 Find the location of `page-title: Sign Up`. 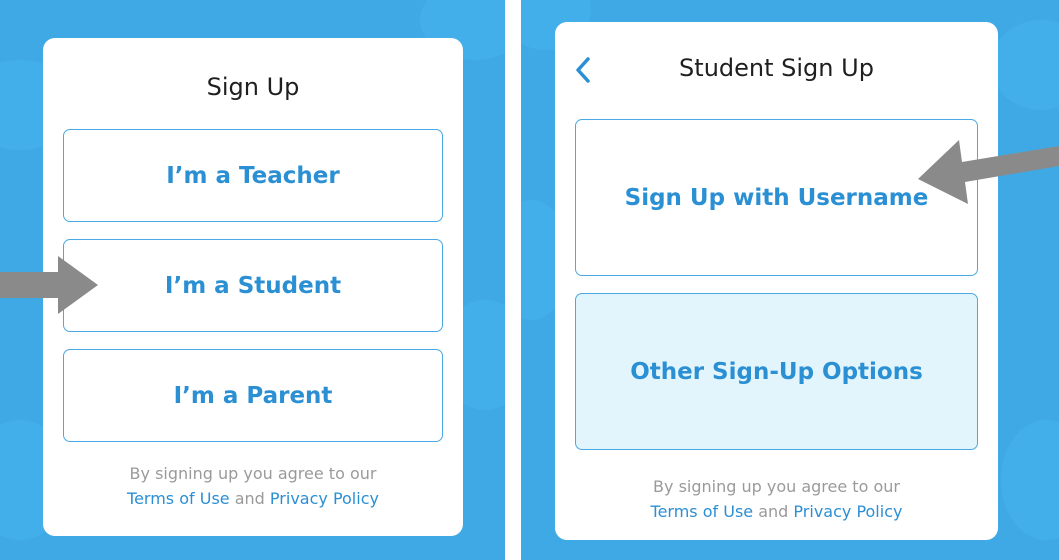

page-title: Sign Up is located at coordinates (253, 87).